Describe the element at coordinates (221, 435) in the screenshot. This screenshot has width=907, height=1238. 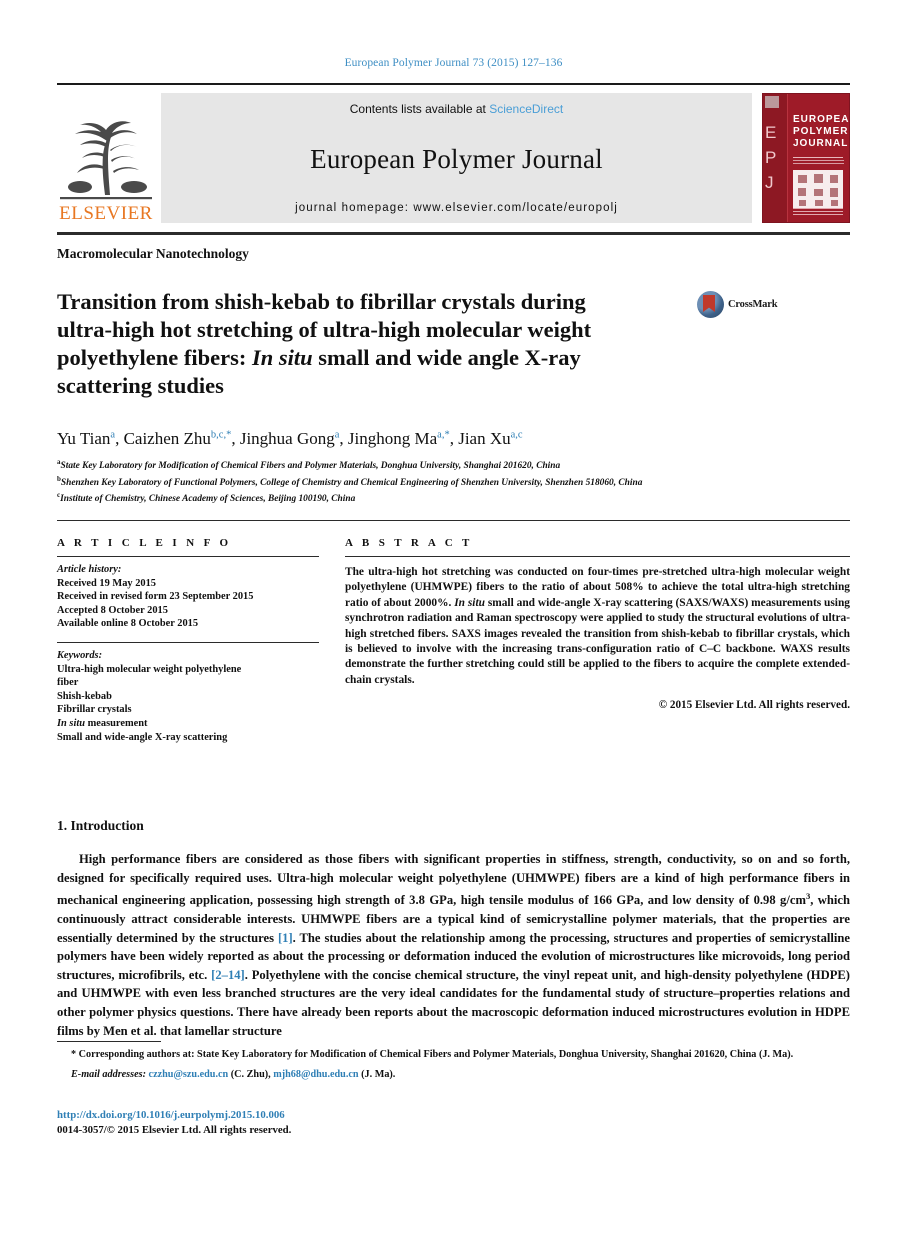
I see `author-2-marks: b,c,*` at that location.